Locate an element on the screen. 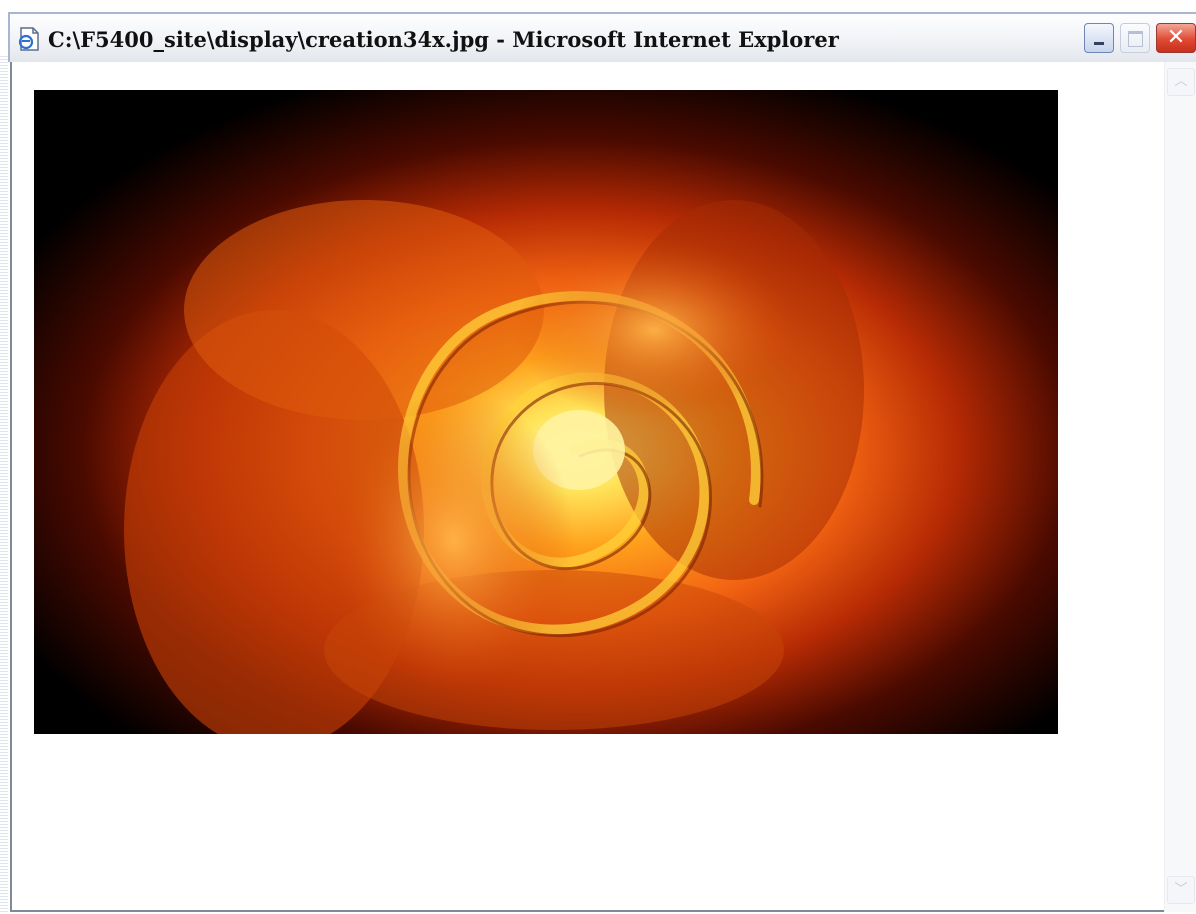  vertical-scrollbar: ︿ ﹀ is located at coordinates (1180, 487).